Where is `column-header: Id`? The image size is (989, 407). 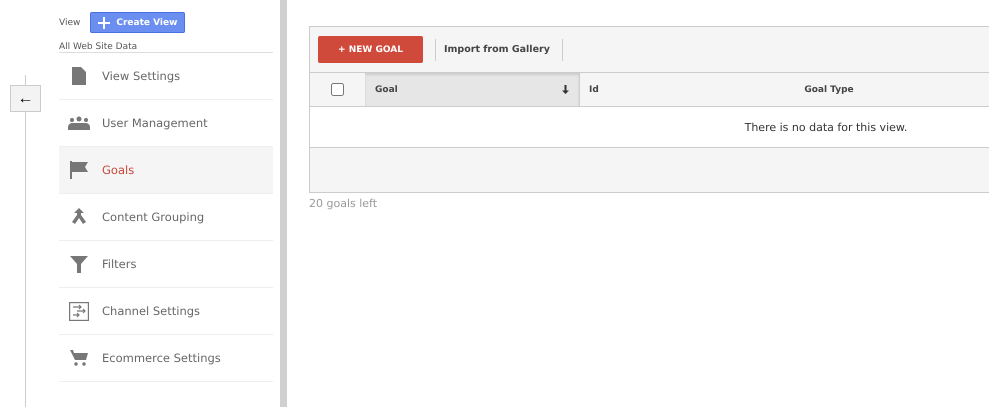 column-header: Id is located at coordinates (629, 89).